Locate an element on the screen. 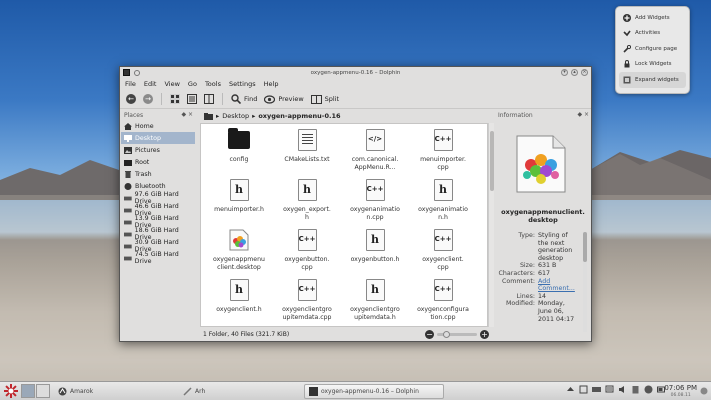 The height and width of the screenshot is (400, 711). file-item: h oxygenclientgro upitemdata.h is located at coordinates (375, 302).